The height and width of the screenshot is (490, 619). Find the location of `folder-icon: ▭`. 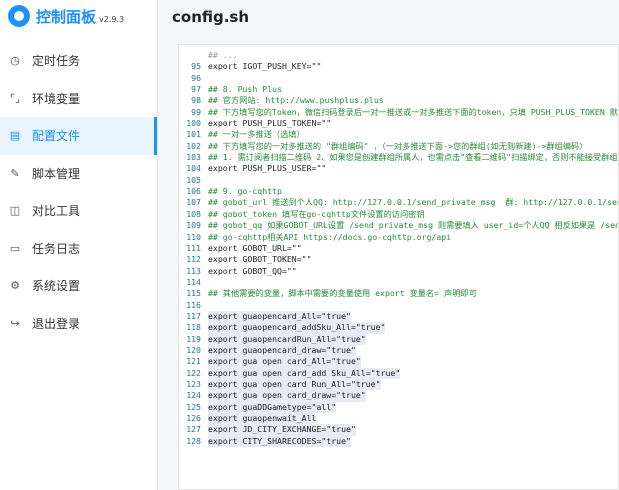

folder-icon: ▭ is located at coordinates (15, 248).